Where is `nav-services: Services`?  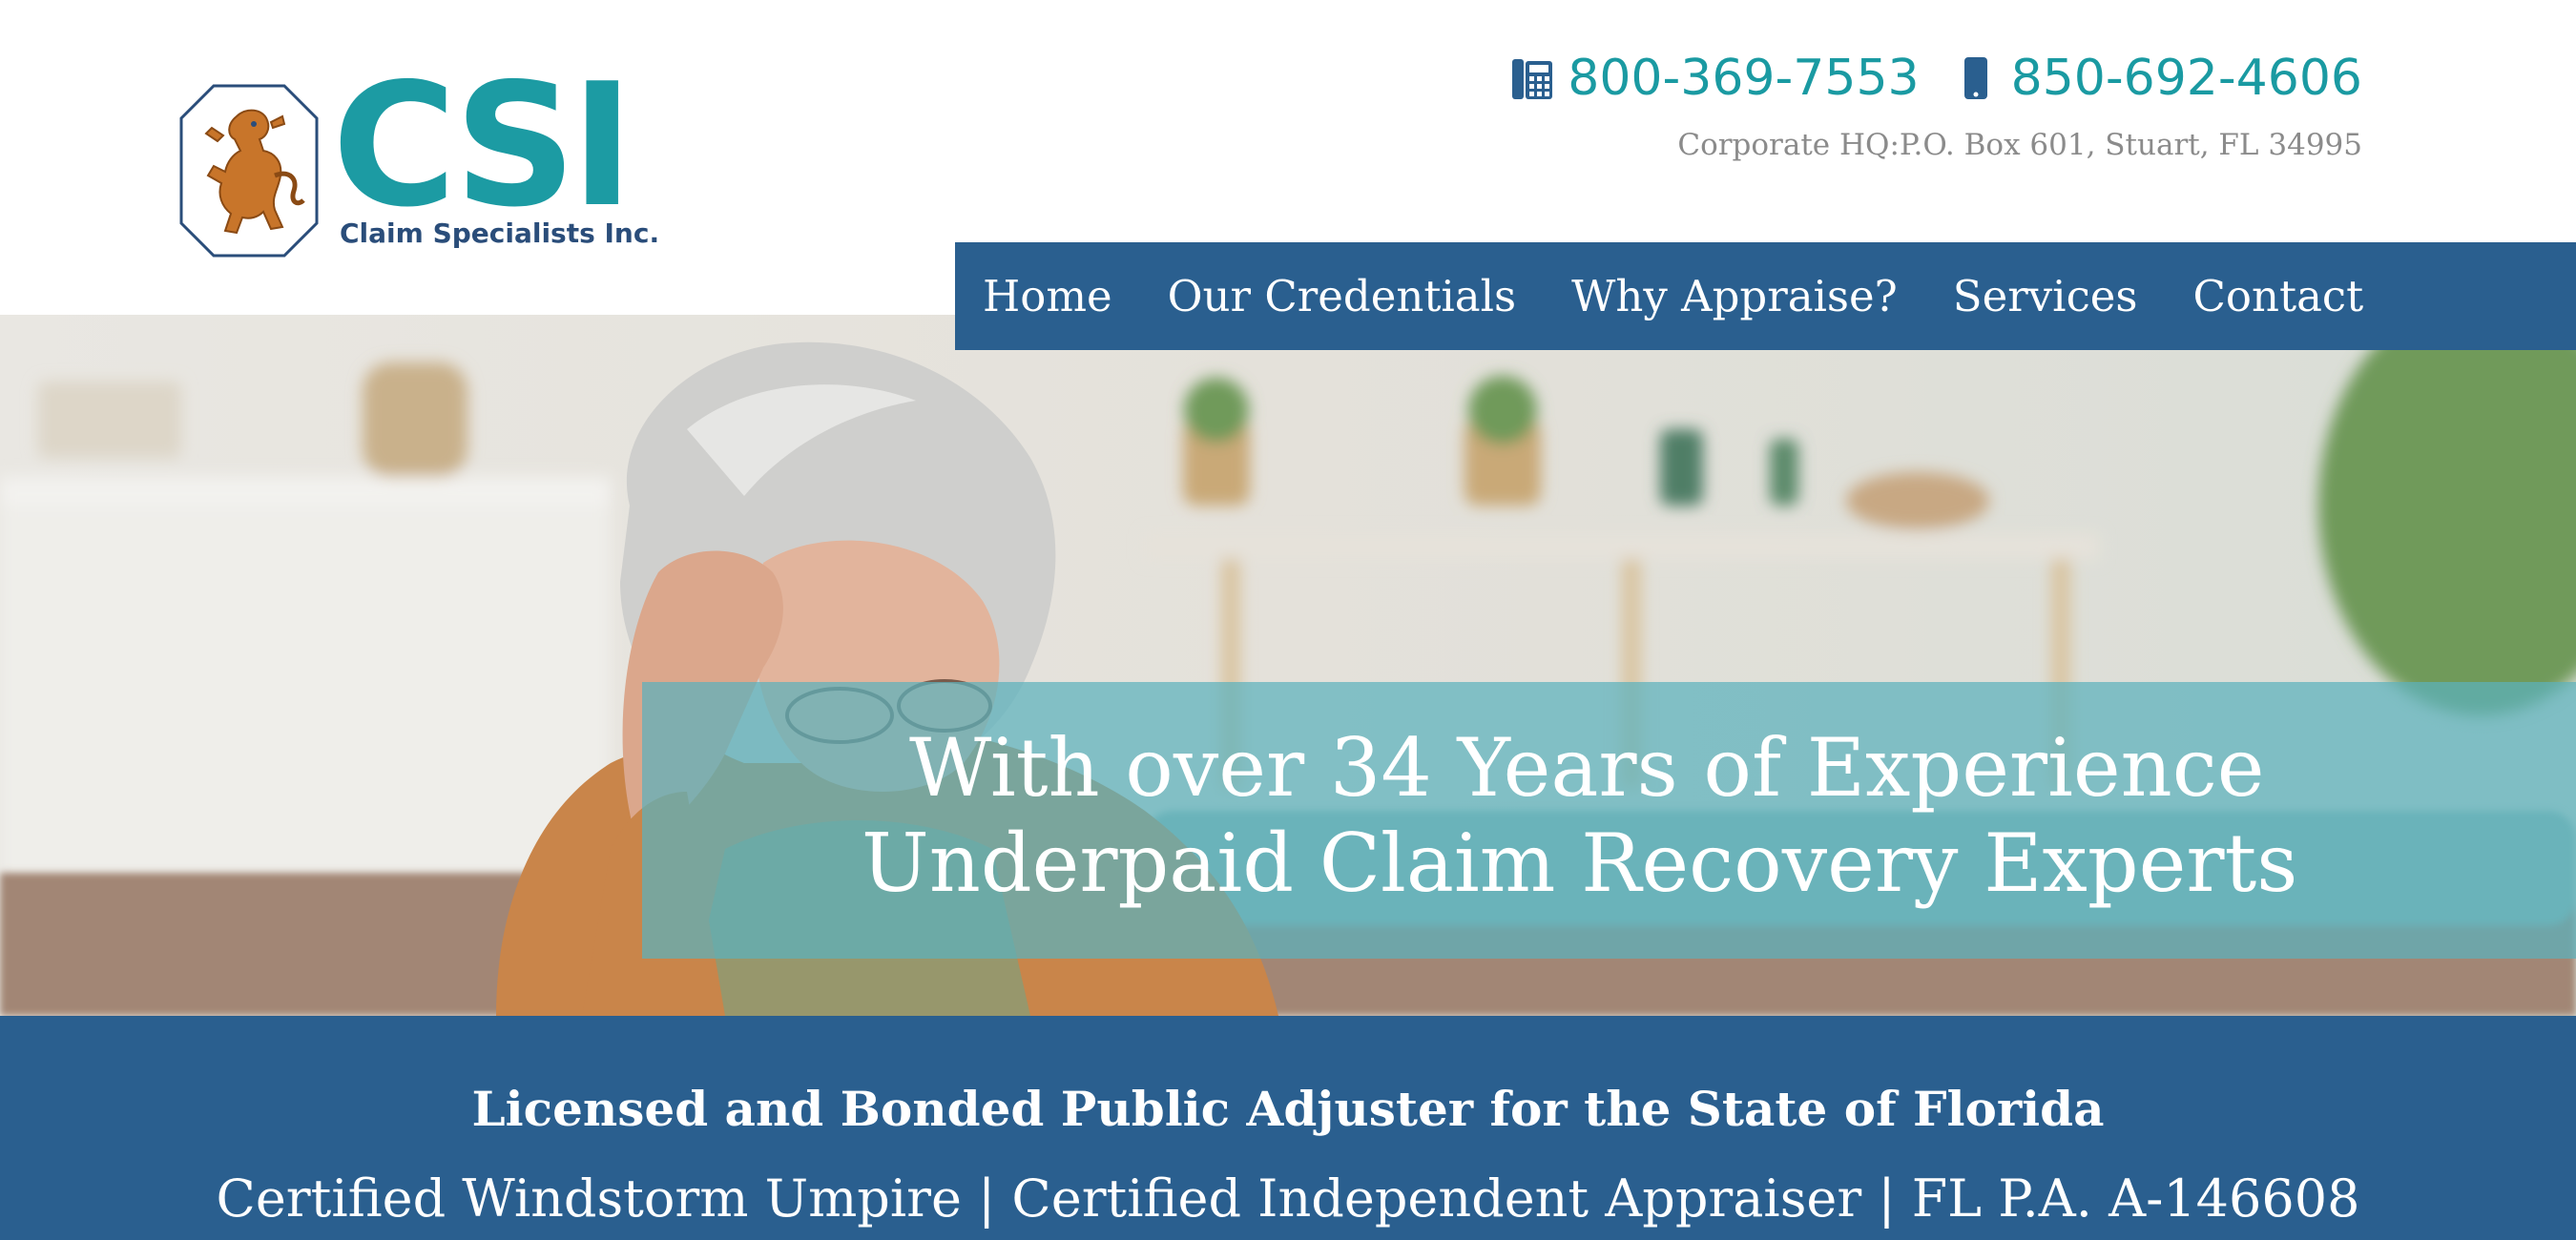 nav-services: Services is located at coordinates (2045, 296).